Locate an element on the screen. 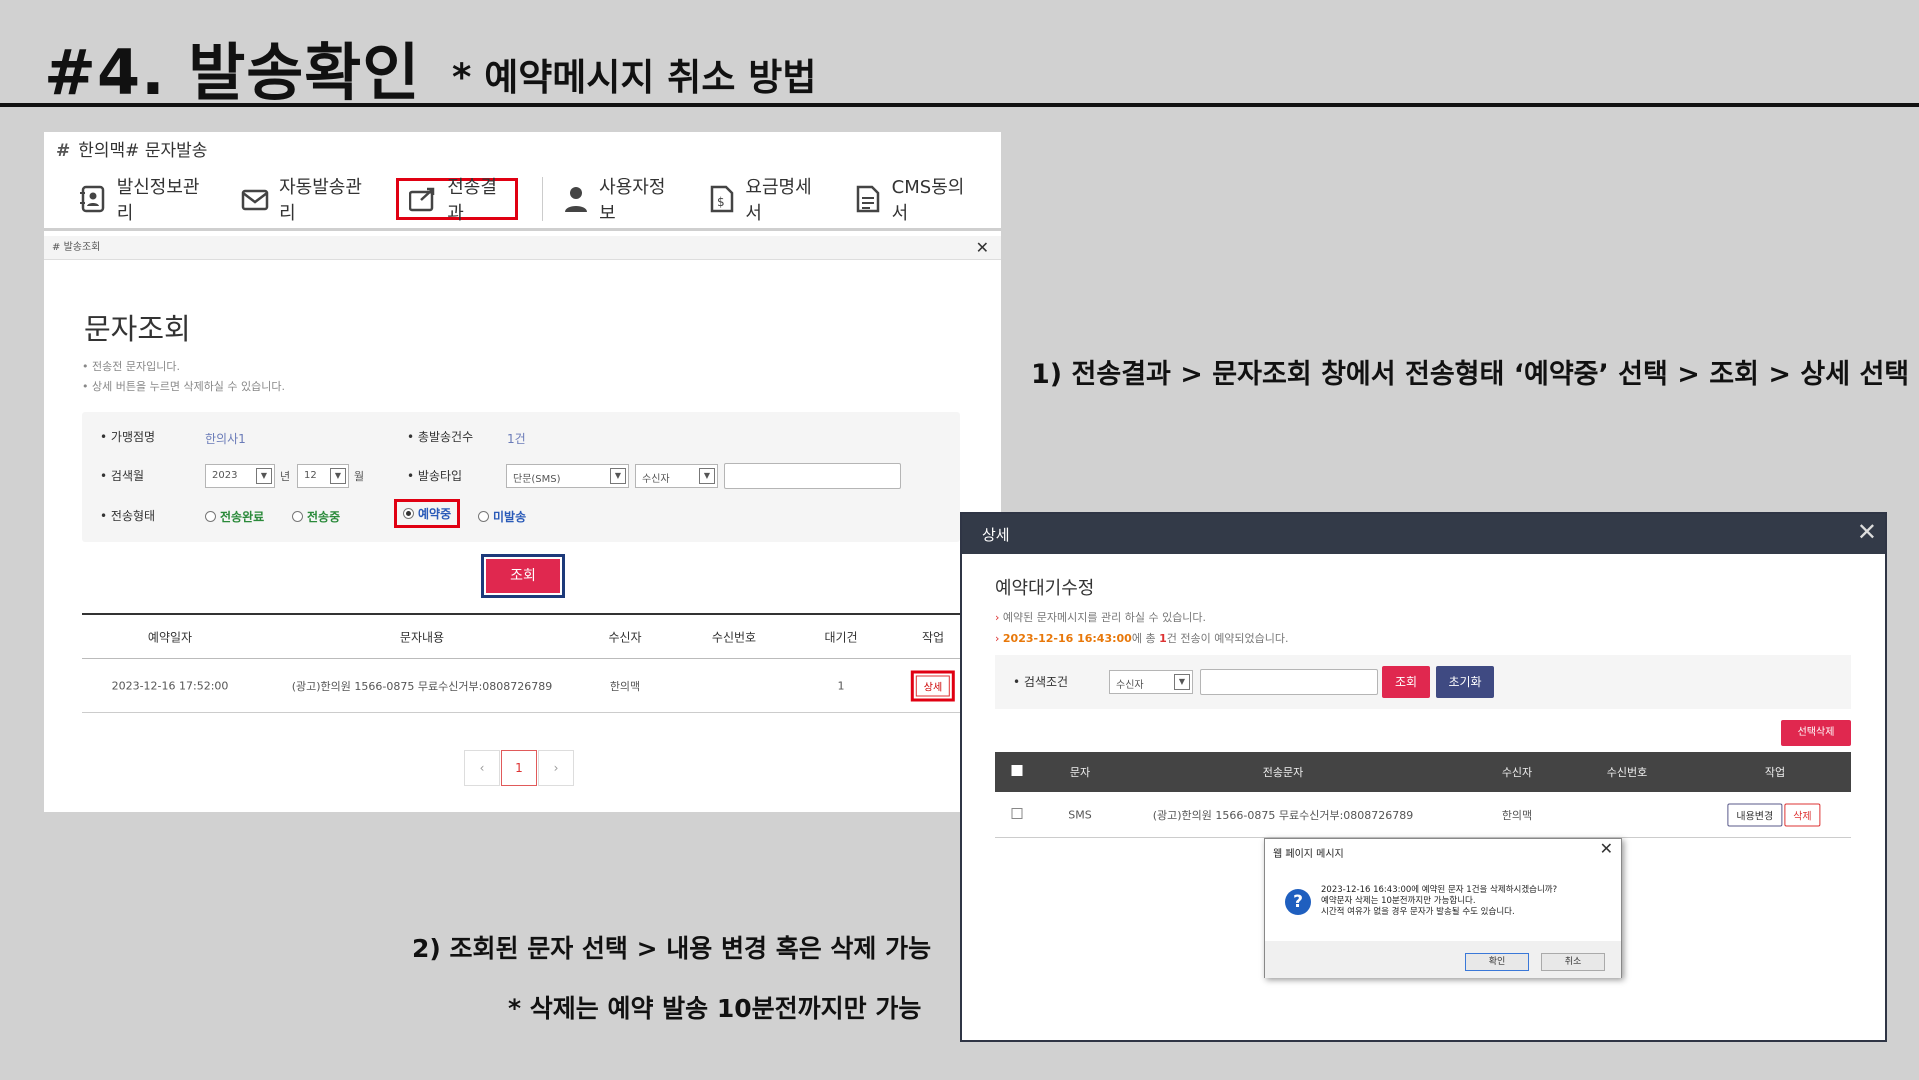 Image resolution: width=1919 pixels, height=1080 pixels. cancel-button: 취소 is located at coordinates (1573, 962).